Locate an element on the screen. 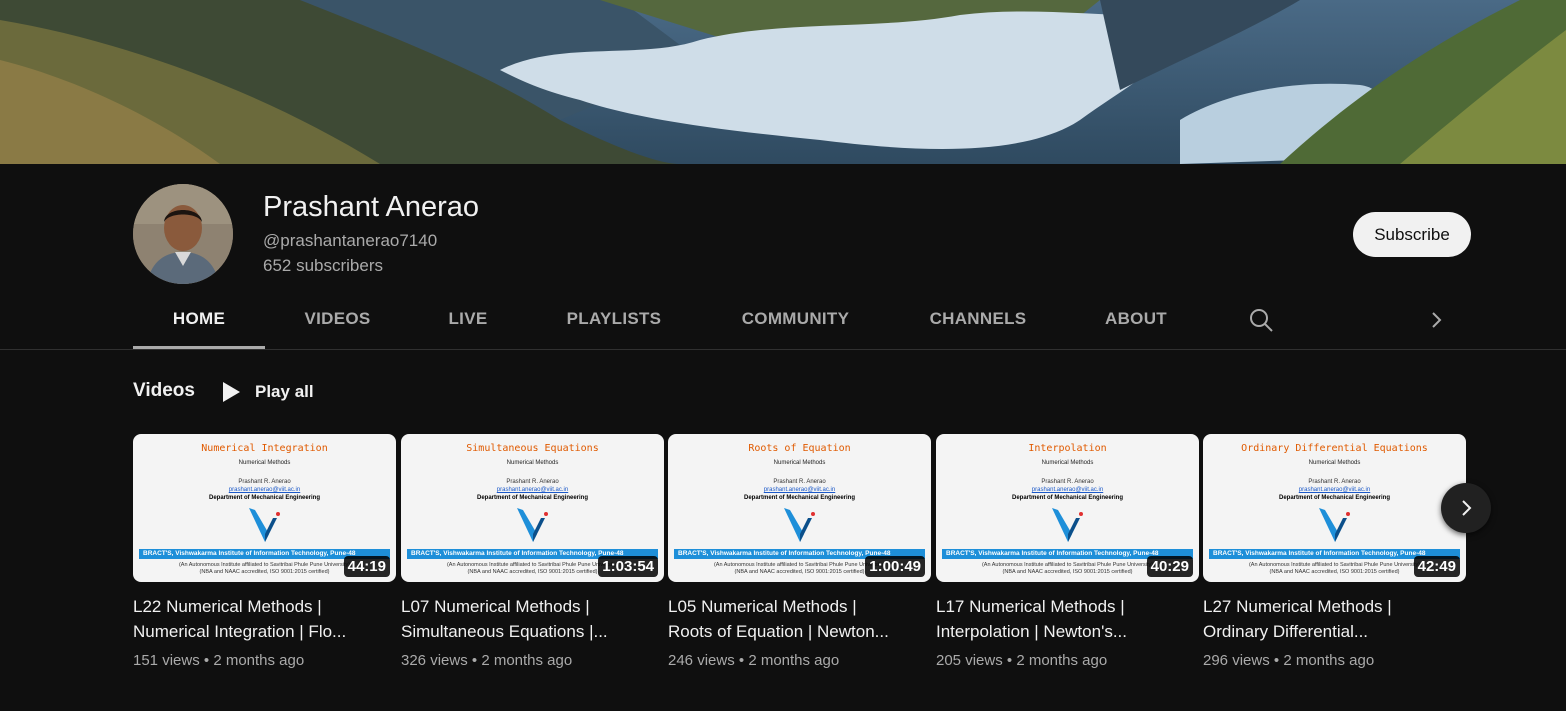 The image size is (1566, 711). video-title-line1: L22 Numerical Methods | is located at coordinates (264, 606).